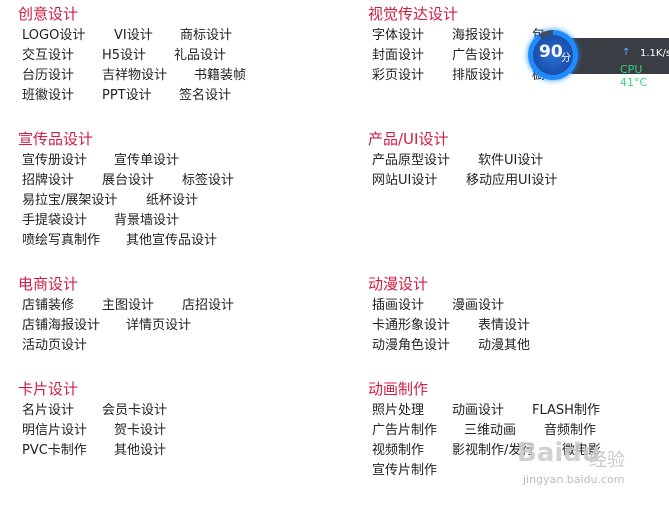  Describe the element at coordinates (48, 411) in the screenshot. I see `link-business-card-design: 名片设计` at that location.